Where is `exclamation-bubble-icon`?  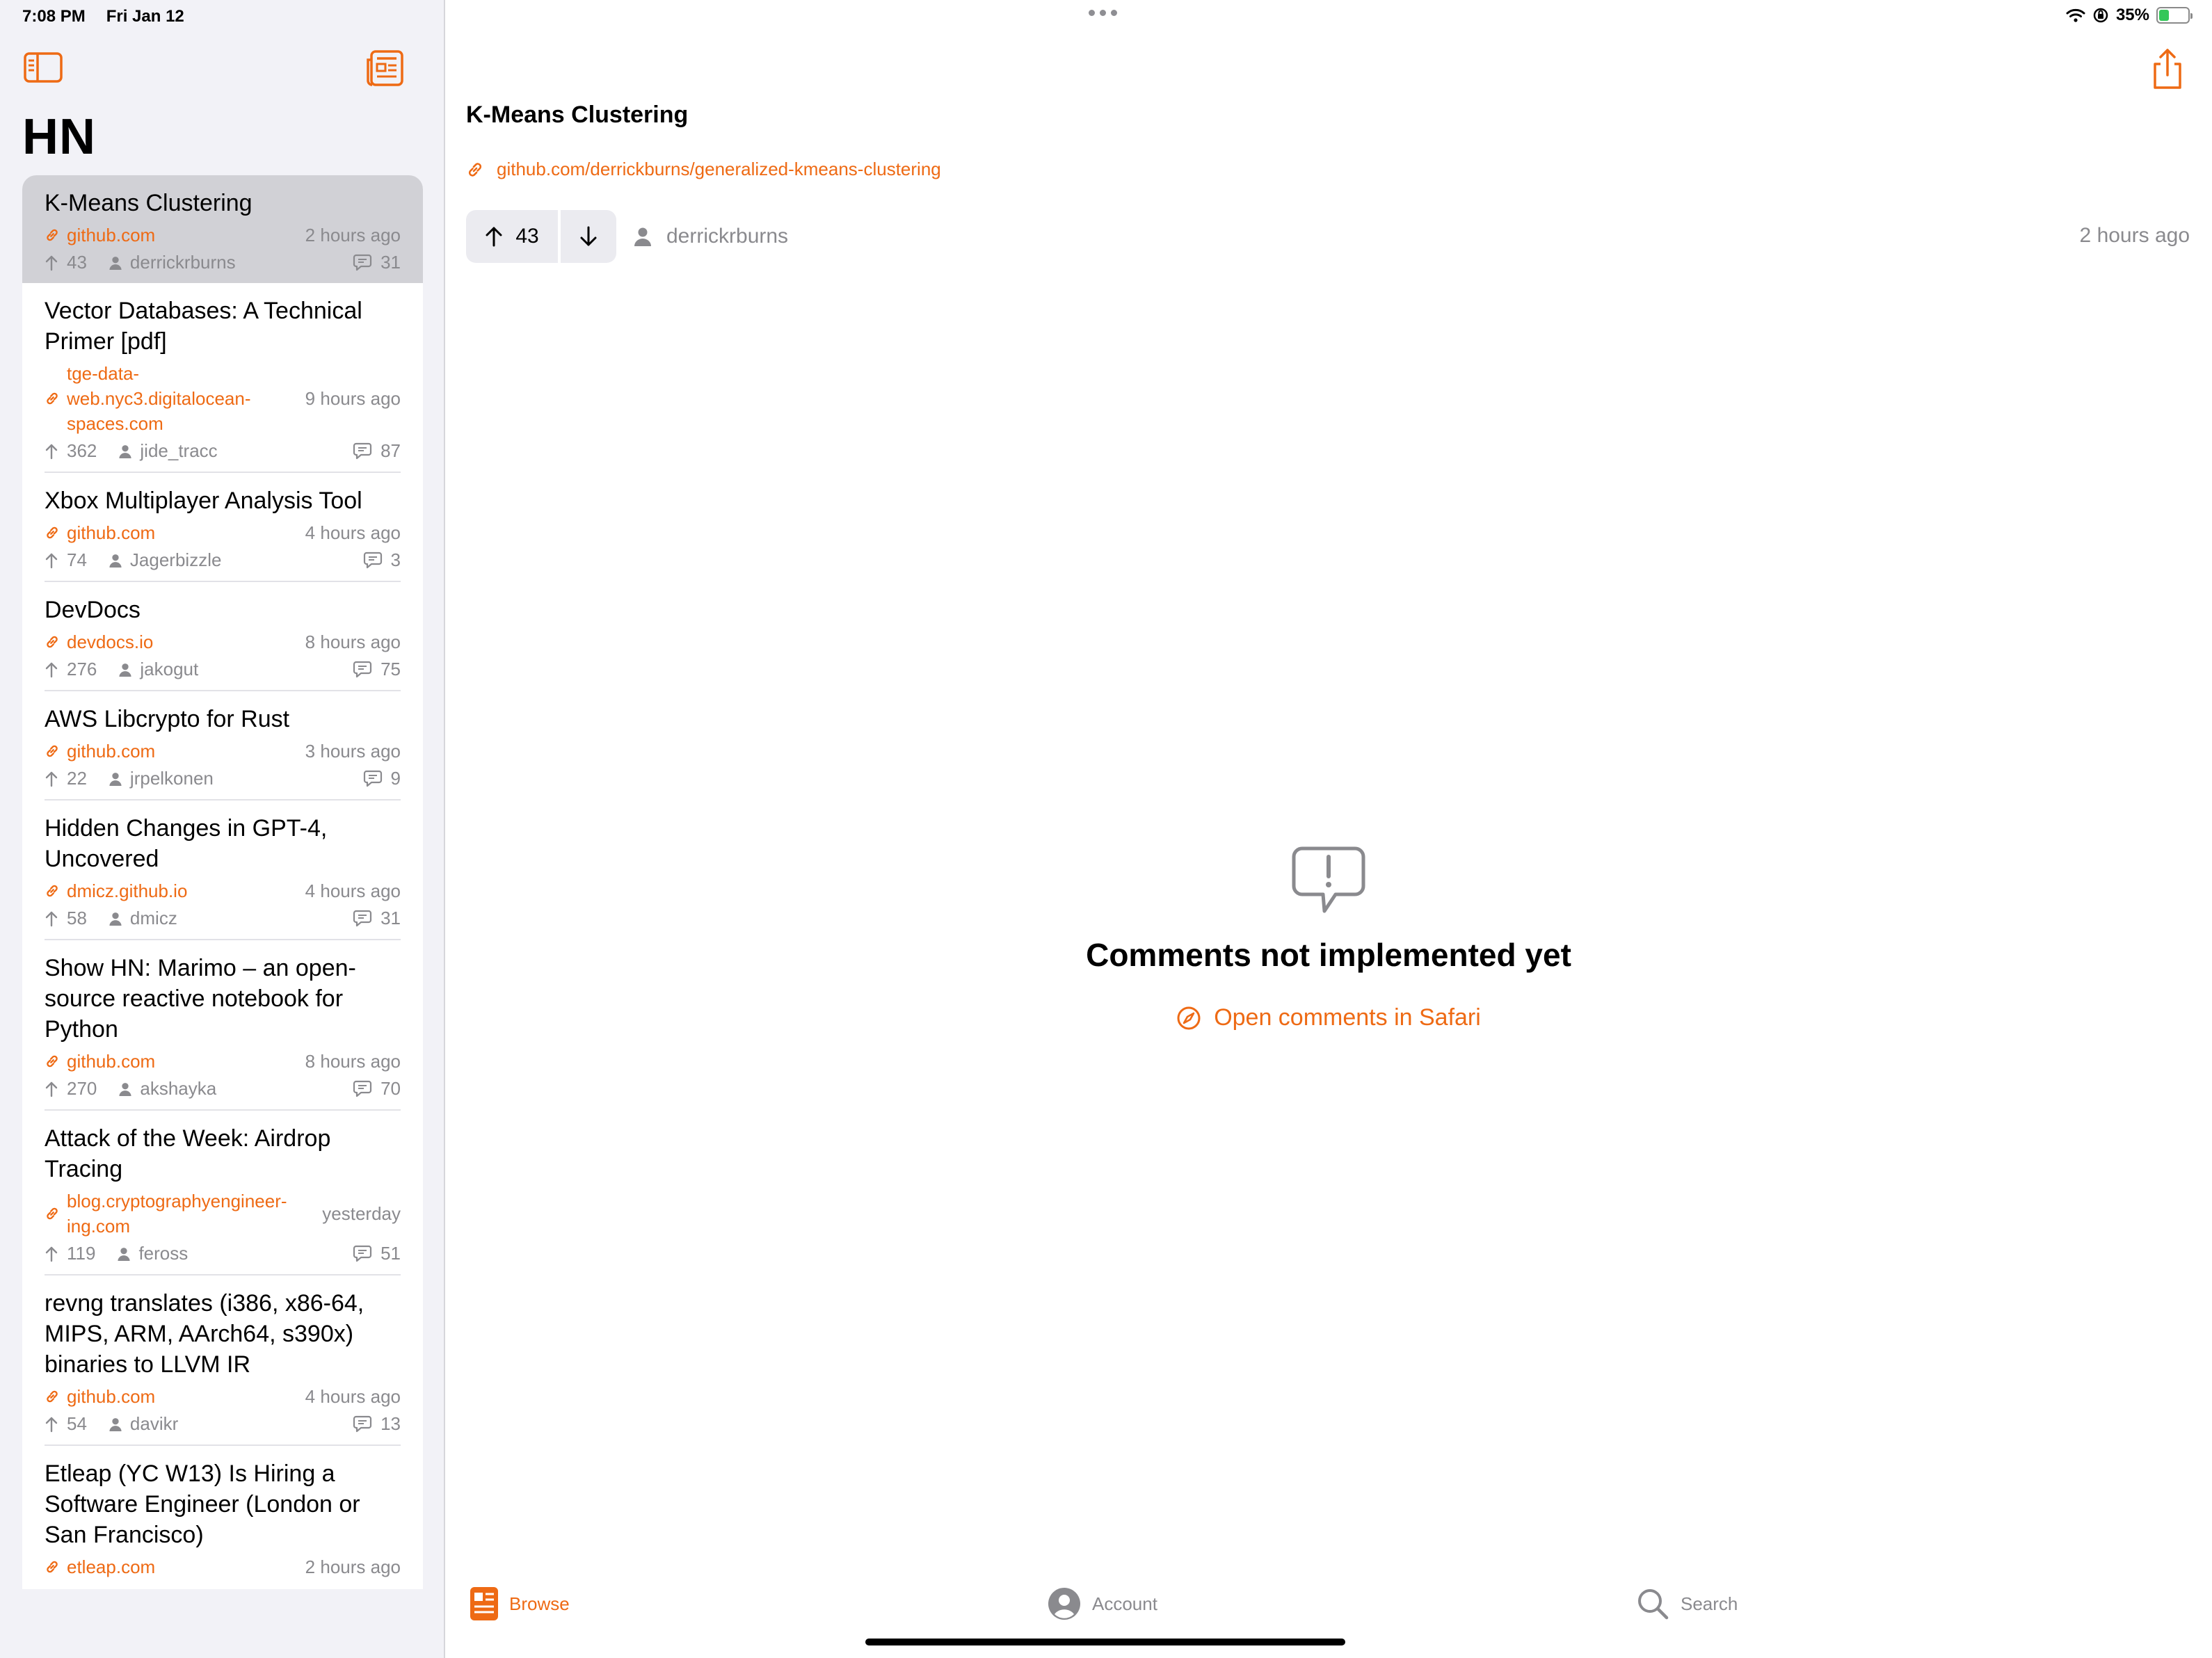
exclamation-bubble-icon is located at coordinates (1328, 879).